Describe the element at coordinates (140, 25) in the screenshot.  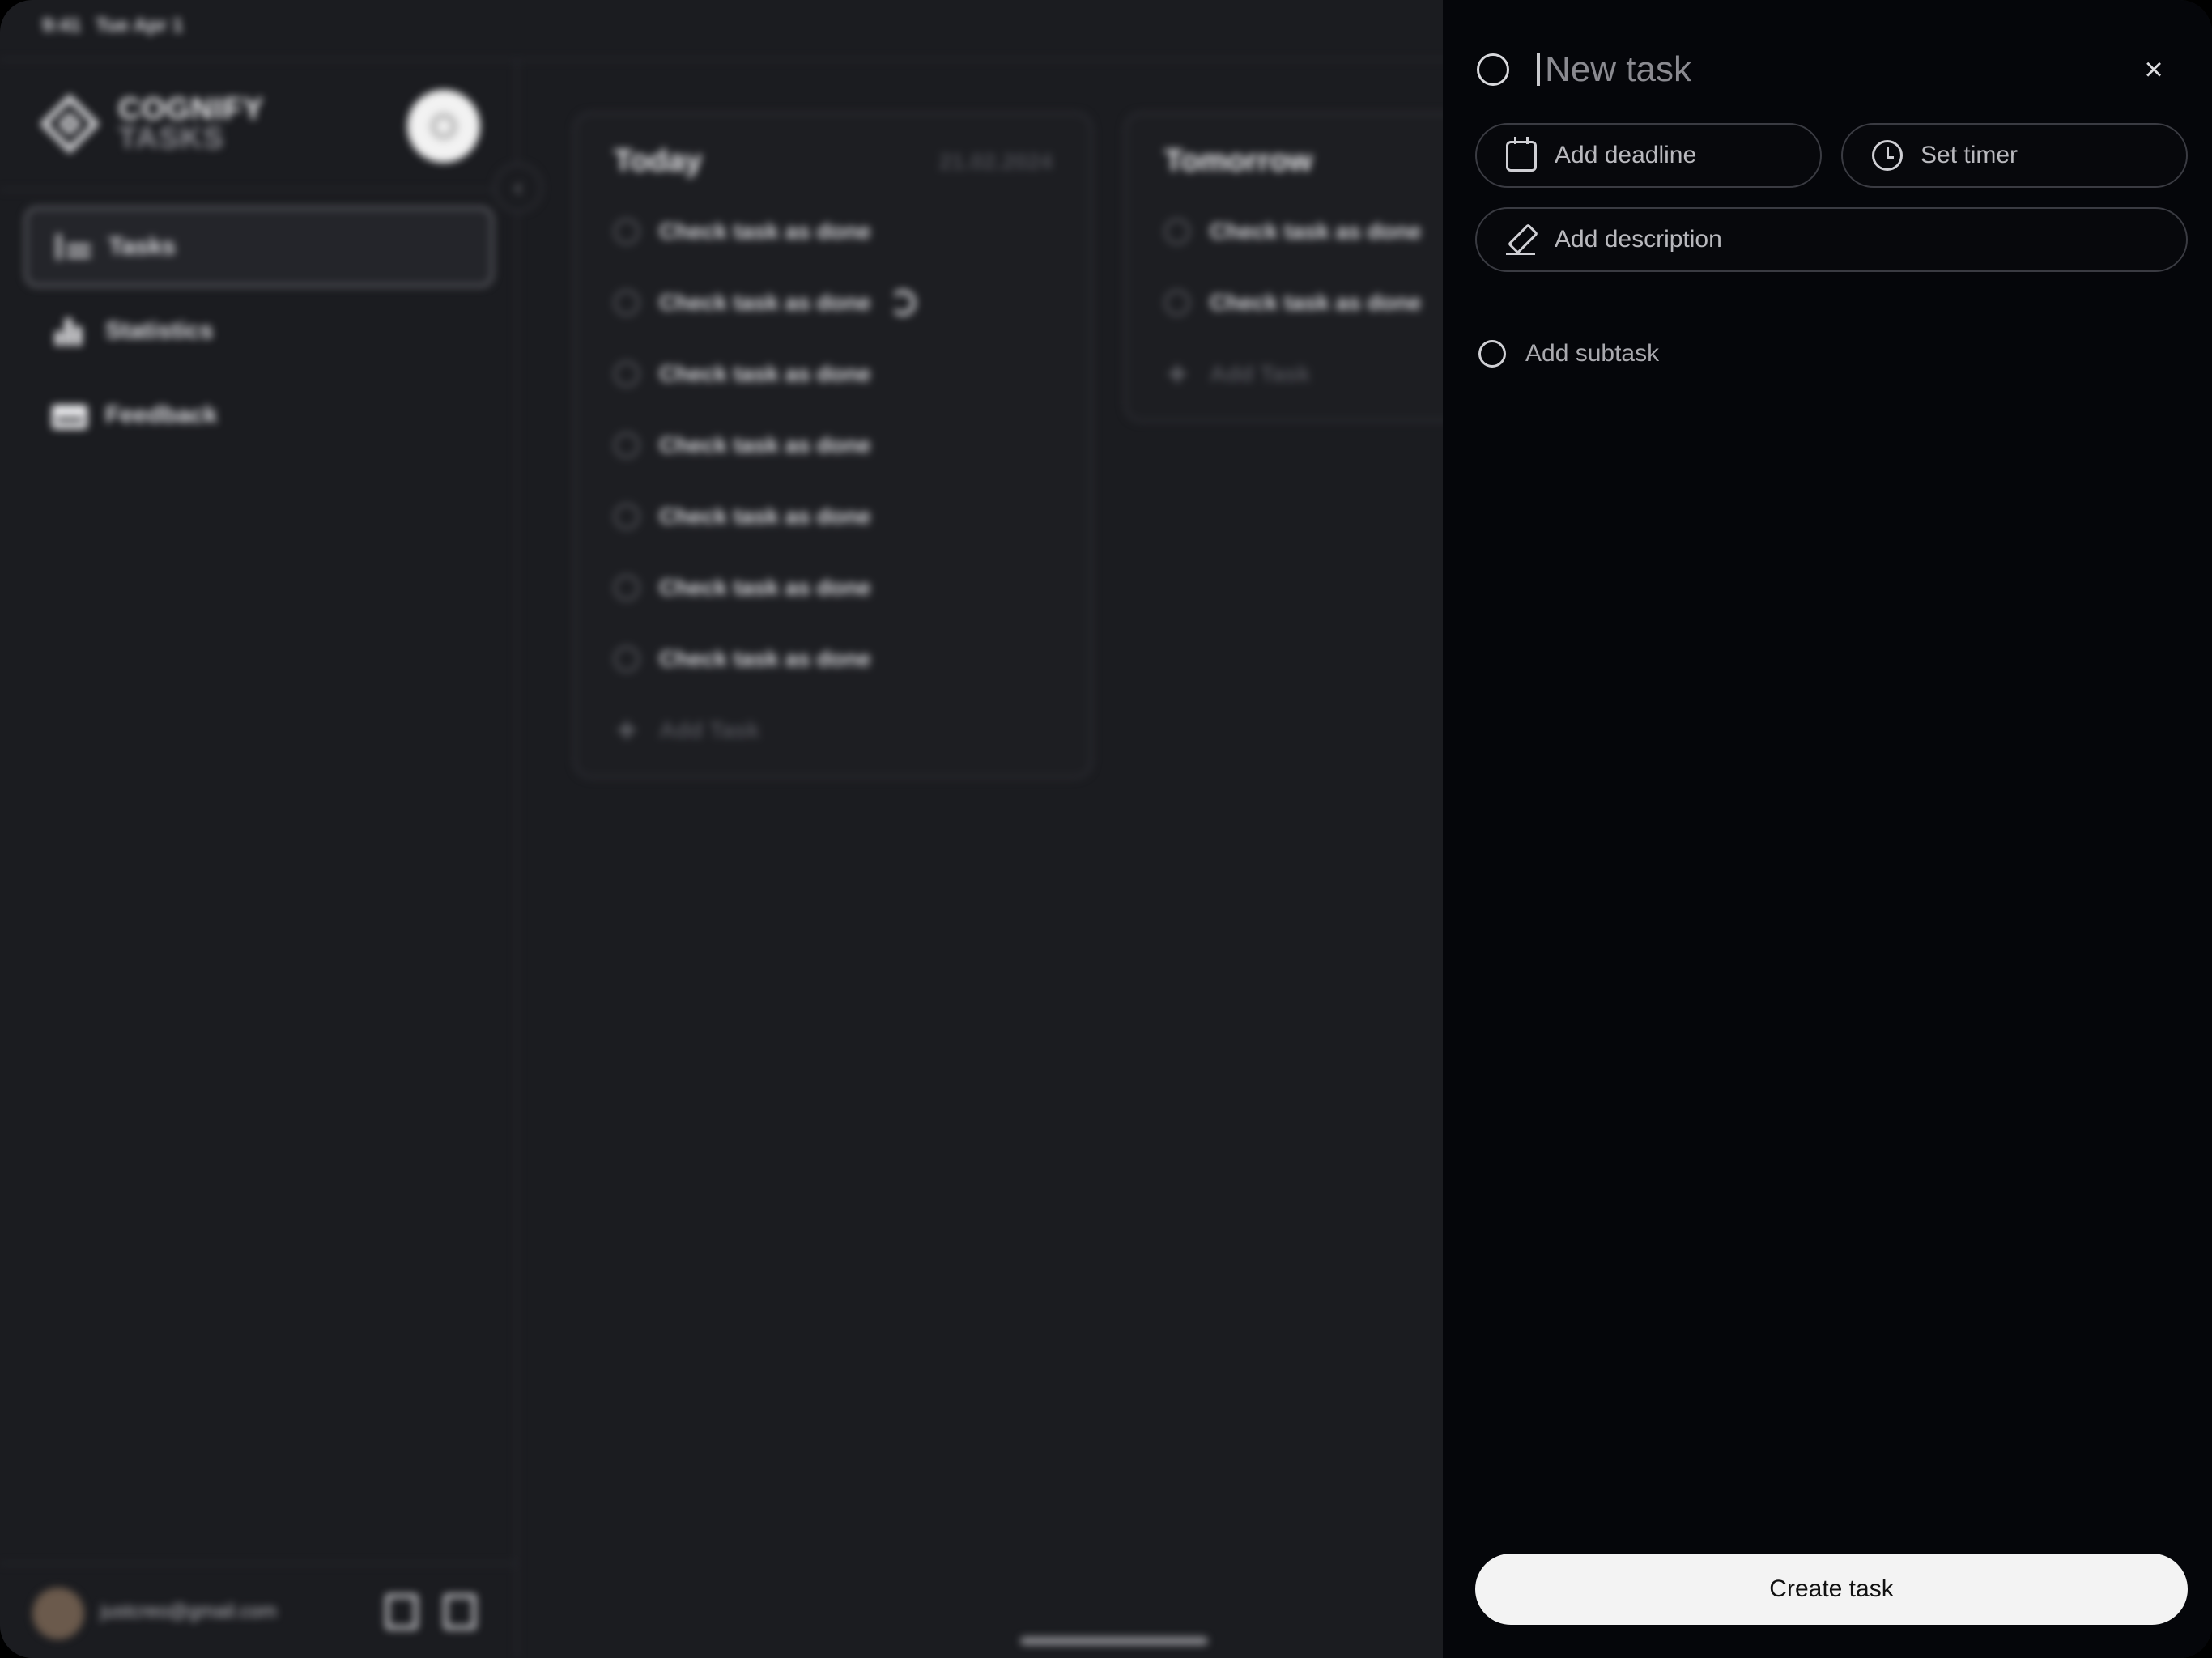
I see `status-date: Tue Apr 1` at that location.